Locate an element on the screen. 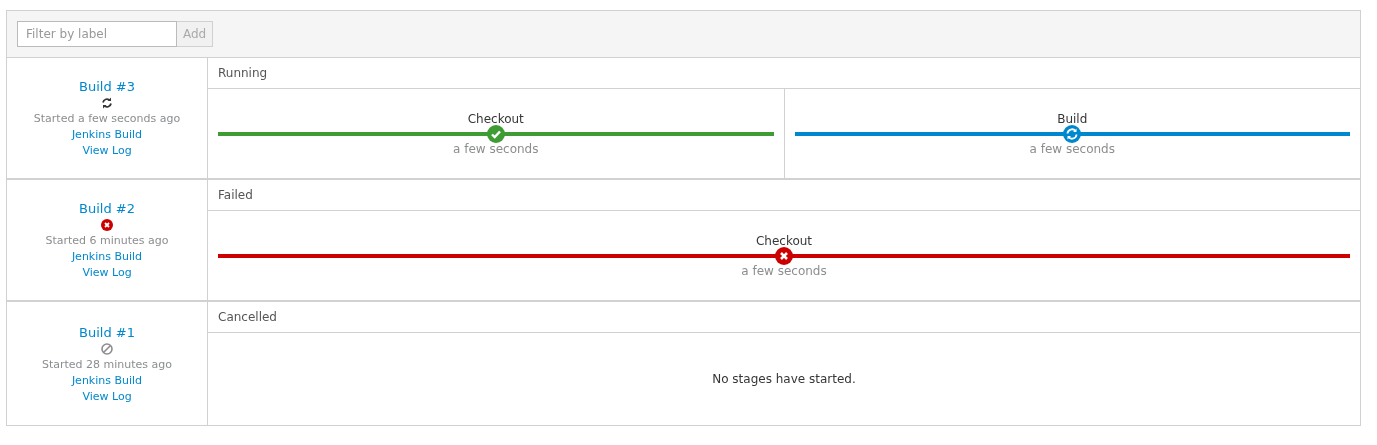 This screenshot has height=445, width=1377. build-link: Build #2 is located at coordinates (107, 208).